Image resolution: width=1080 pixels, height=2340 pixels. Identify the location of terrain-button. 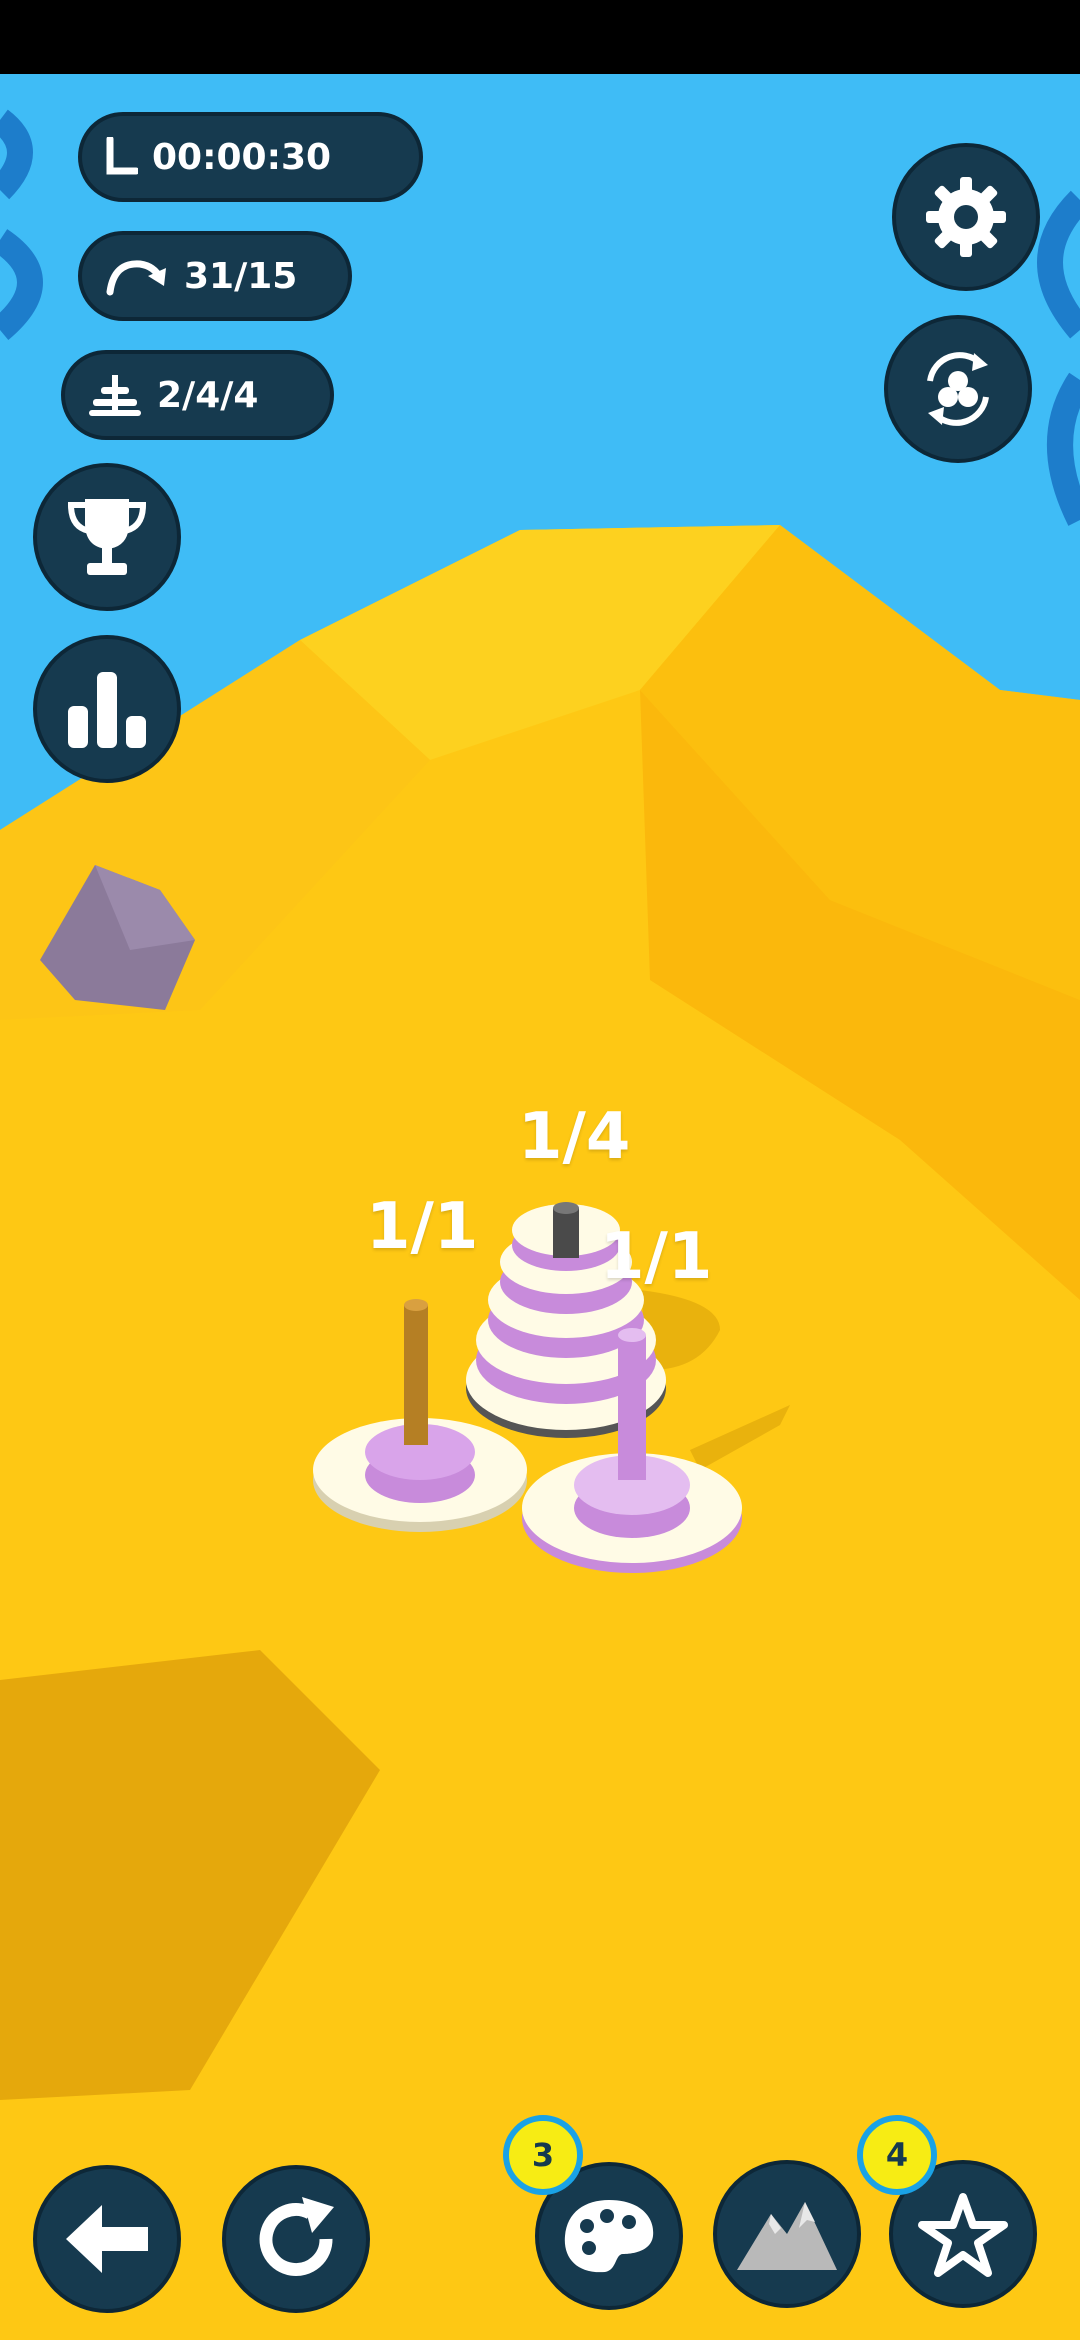
(787, 2234).